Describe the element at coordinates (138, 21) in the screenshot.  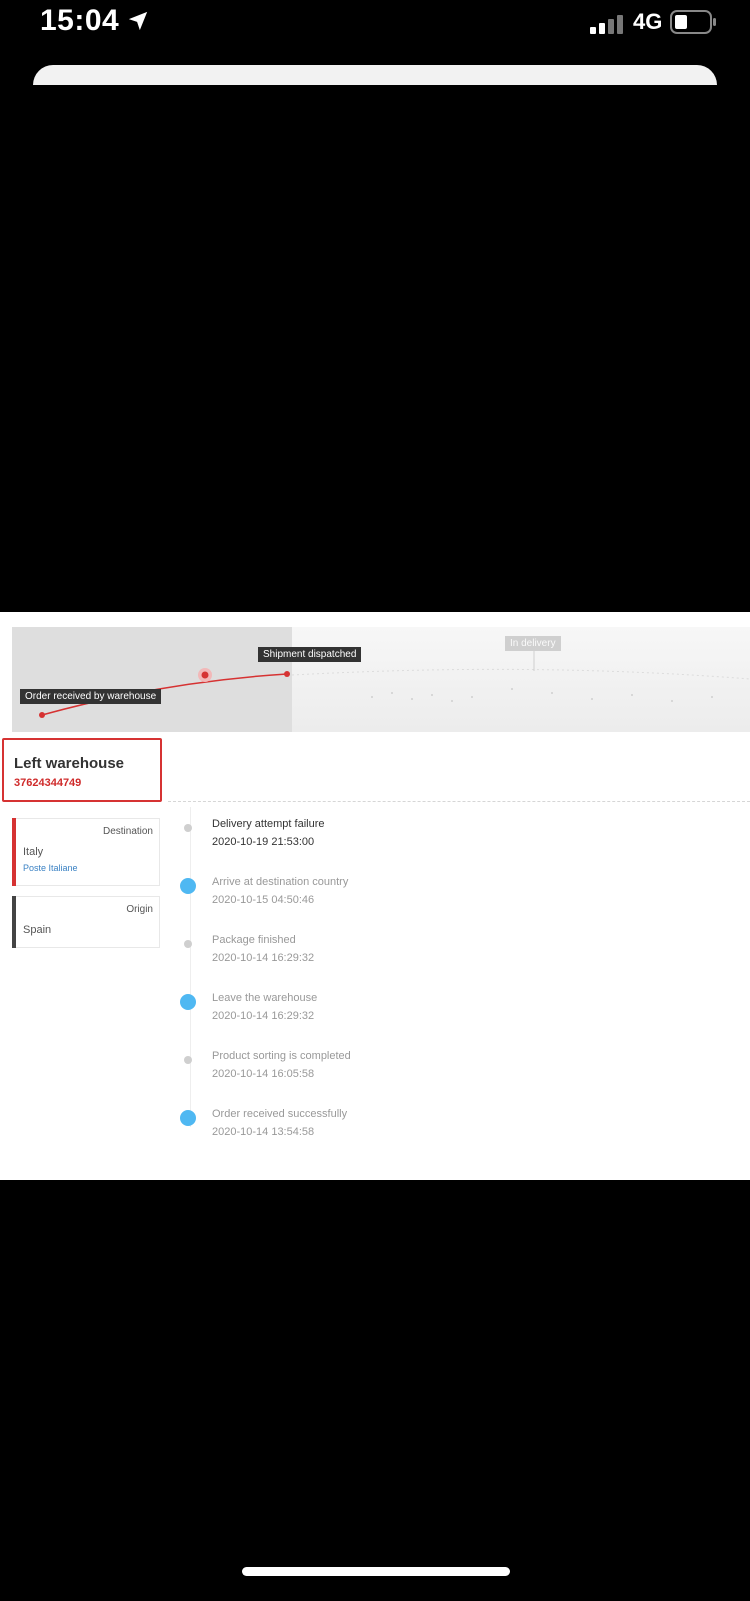
I see `location-arrow-icon` at that location.